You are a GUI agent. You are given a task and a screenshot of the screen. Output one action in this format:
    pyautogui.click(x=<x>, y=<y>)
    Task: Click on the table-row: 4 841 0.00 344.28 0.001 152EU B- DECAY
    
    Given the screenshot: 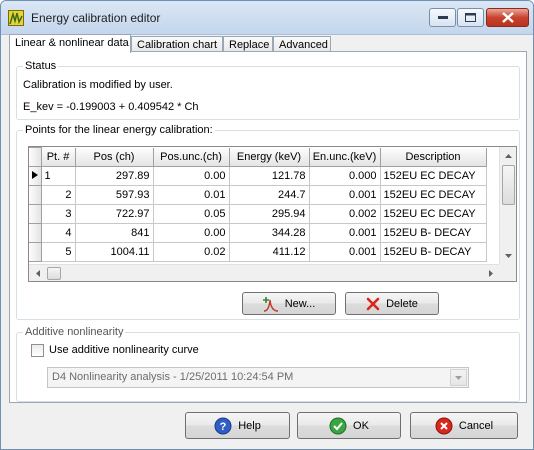 What is the action you would take?
    pyautogui.click(x=258, y=233)
    